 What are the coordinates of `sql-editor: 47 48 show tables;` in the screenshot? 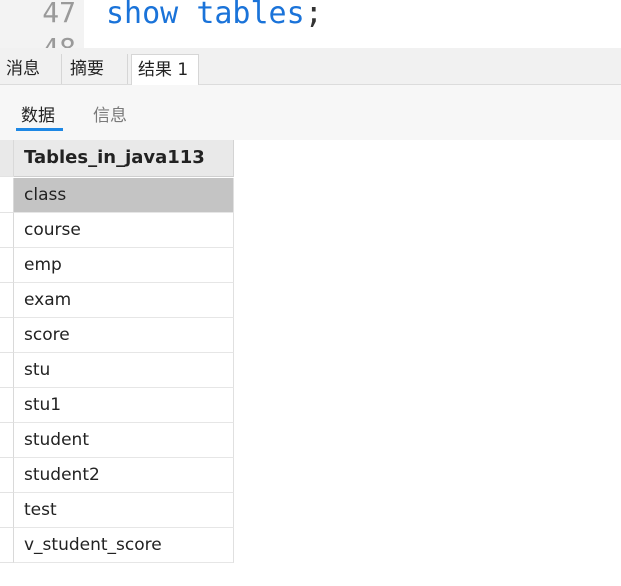 It's located at (310, 24).